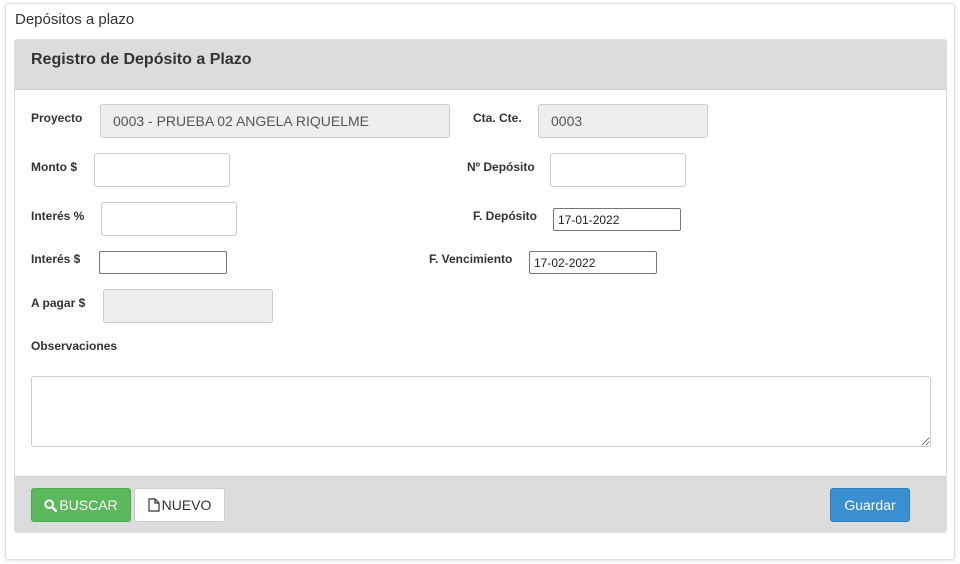 The width and height of the screenshot is (960, 564). What do you see at coordinates (141, 59) in the screenshot?
I see `panel-title: Registro de Depósito a Plazo` at bounding box center [141, 59].